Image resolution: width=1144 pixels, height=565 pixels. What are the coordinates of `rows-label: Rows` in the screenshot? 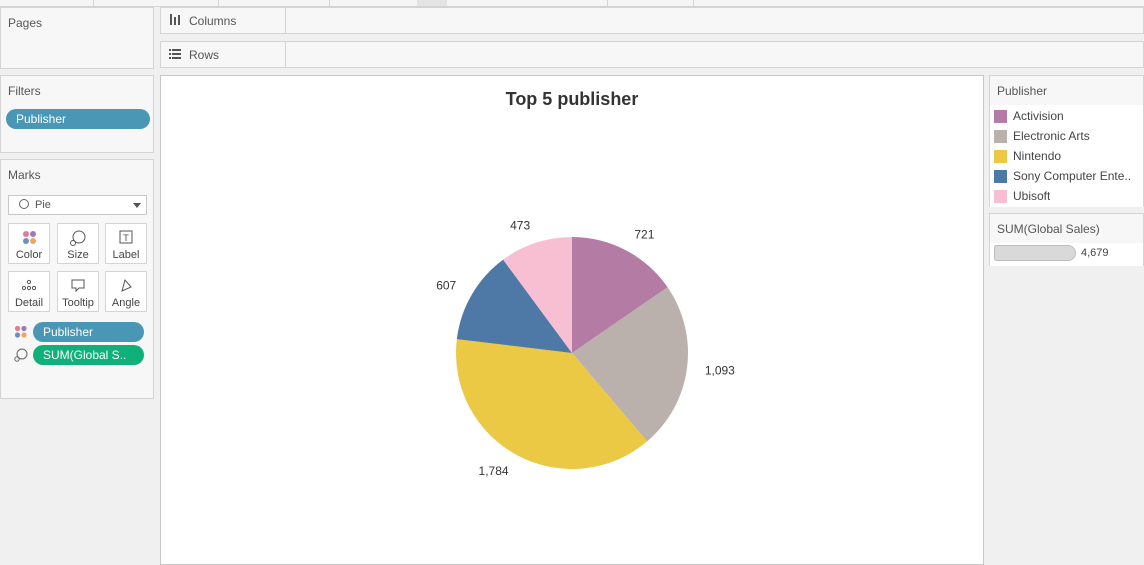 It's located at (204, 54).